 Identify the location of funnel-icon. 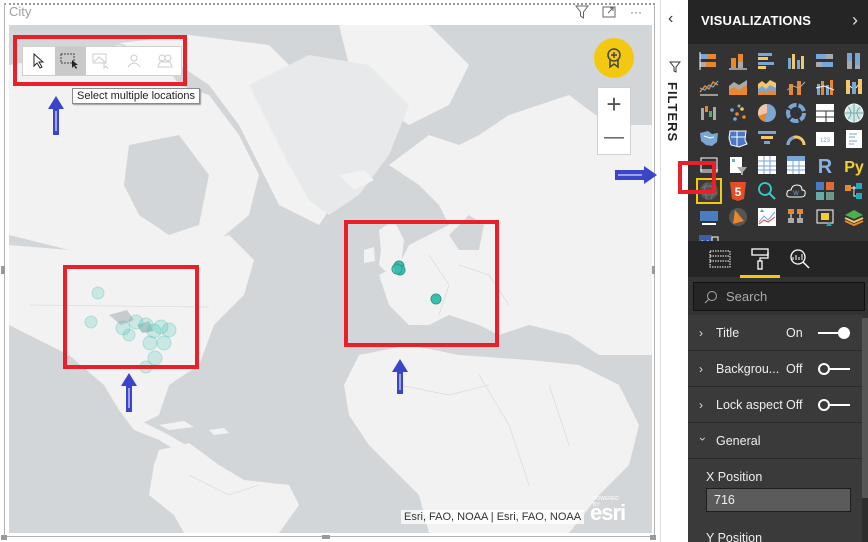
(767, 139).